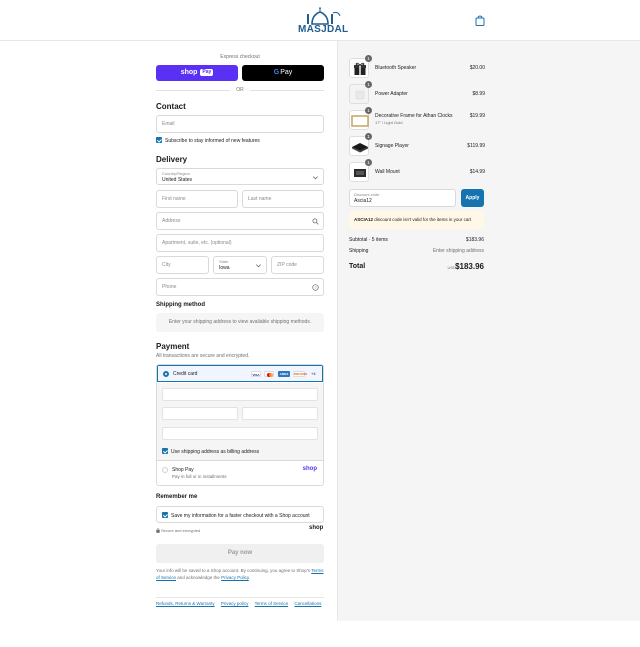 This screenshot has height=647, width=640. Describe the element at coordinates (367, 194) in the screenshot. I see `discount-code-label: Discount code` at that location.